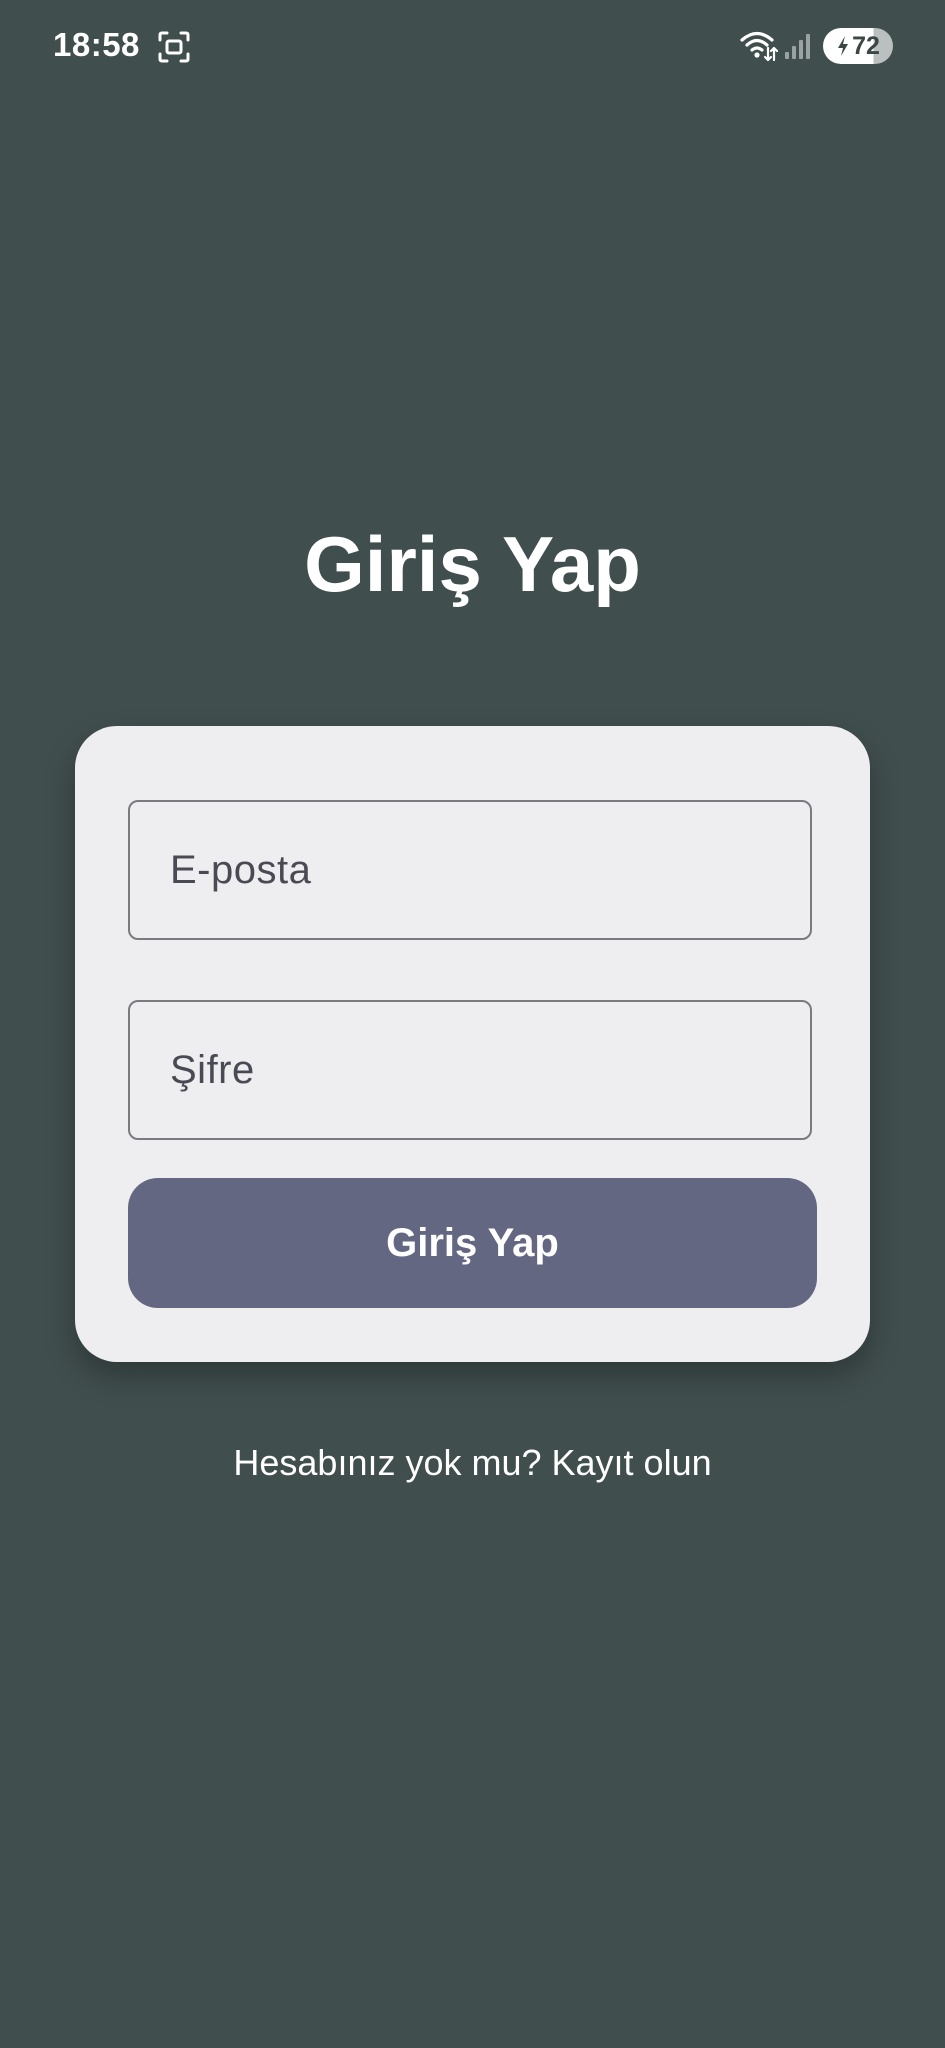 This screenshot has width=945, height=2048. I want to click on status-time: 18:58, so click(96, 44).